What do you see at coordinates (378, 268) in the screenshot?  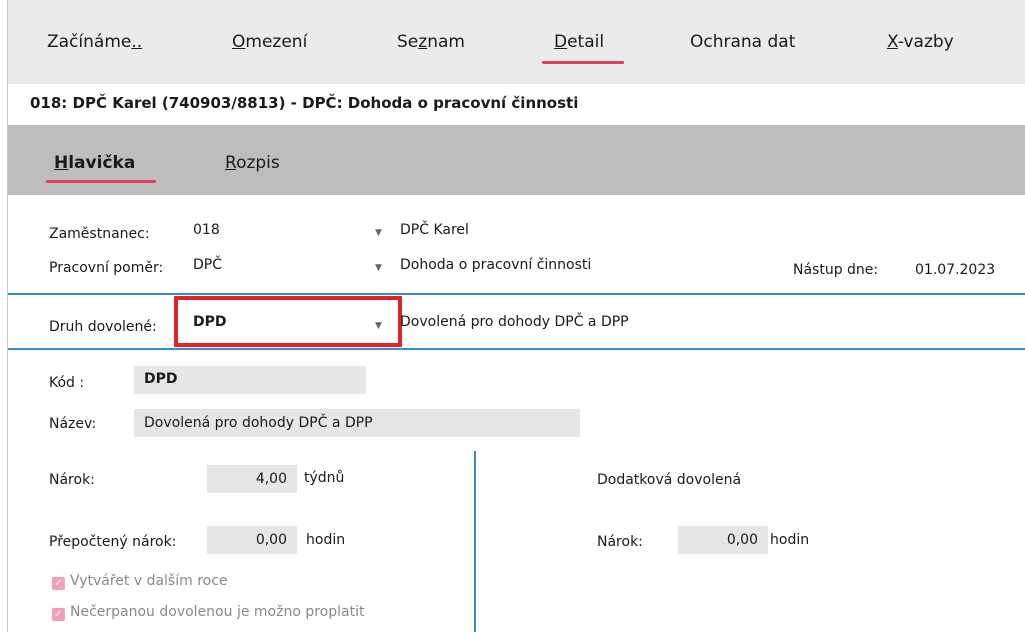 I see `relation-dropdown-icon: ▼` at bounding box center [378, 268].